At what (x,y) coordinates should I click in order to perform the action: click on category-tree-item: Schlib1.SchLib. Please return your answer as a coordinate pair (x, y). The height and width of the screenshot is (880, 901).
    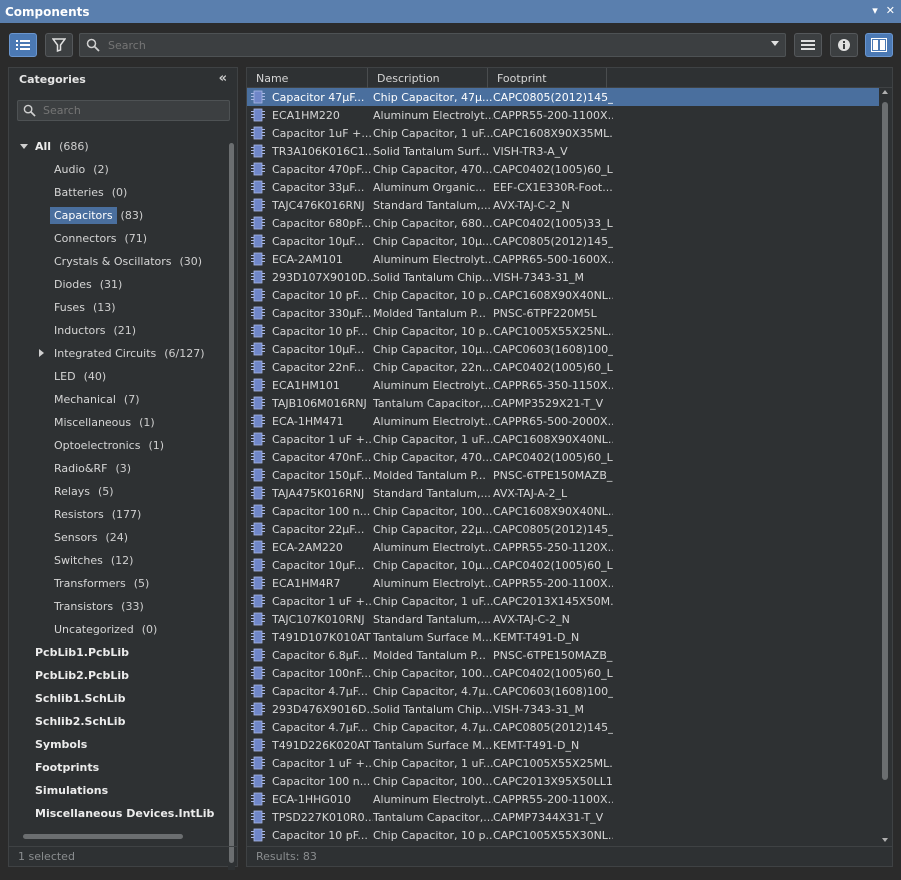
    Looking at the image, I should click on (118, 698).